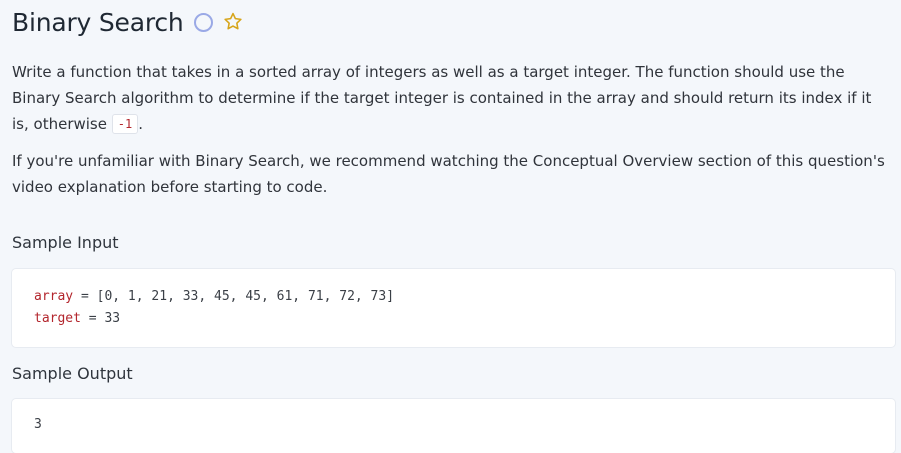  I want to click on title-row: Binary Search, so click(453, 22).